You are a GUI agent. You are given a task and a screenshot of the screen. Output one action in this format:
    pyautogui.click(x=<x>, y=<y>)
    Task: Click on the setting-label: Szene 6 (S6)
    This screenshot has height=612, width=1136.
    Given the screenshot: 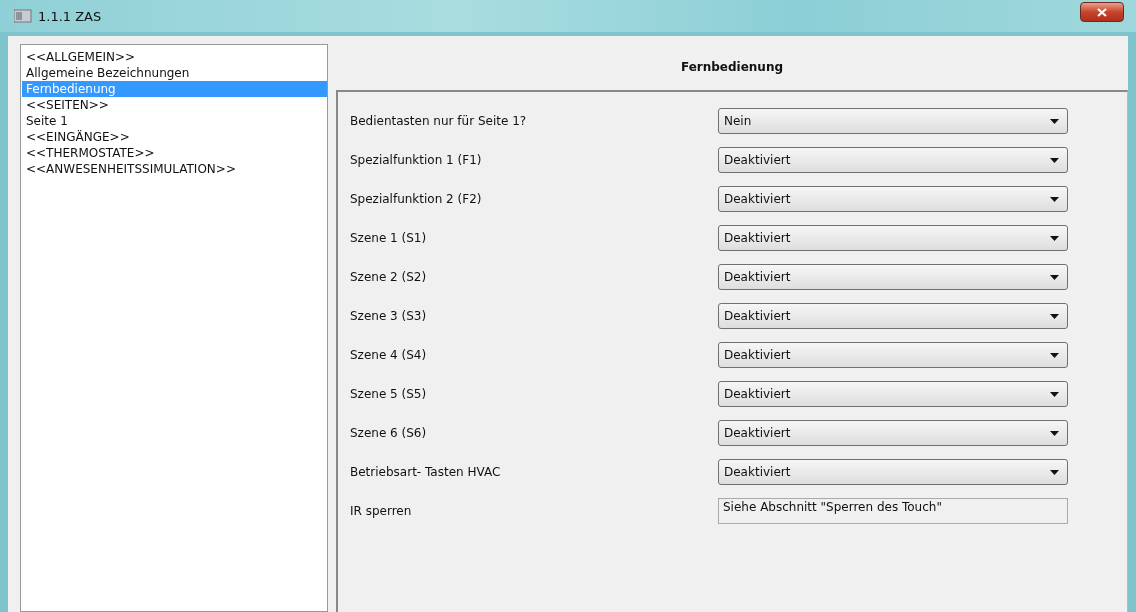 What is the action you would take?
    pyautogui.click(x=389, y=433)
    